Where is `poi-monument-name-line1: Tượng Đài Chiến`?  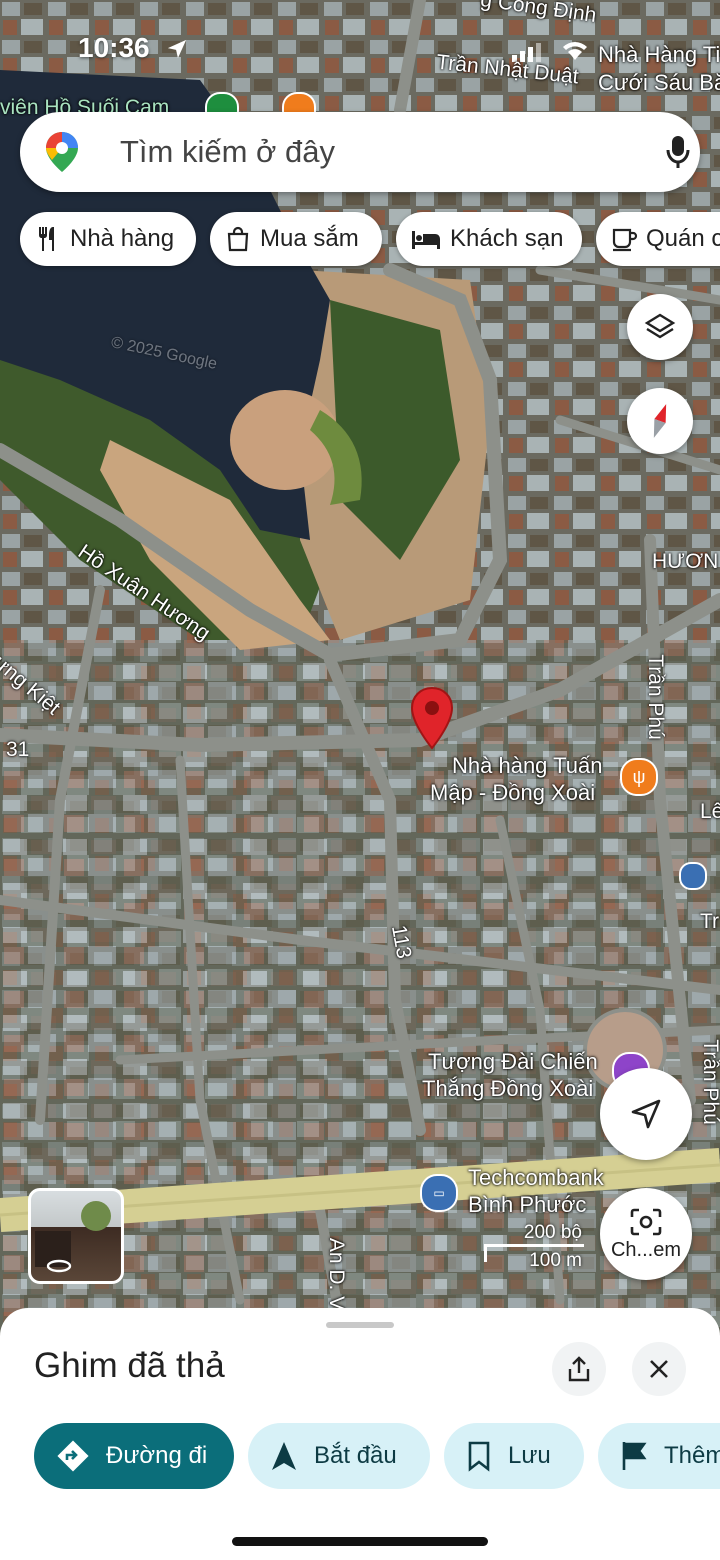 poi-monument-name-line1: Tượng Đài Chiến is located at coordinates (513, 1061).